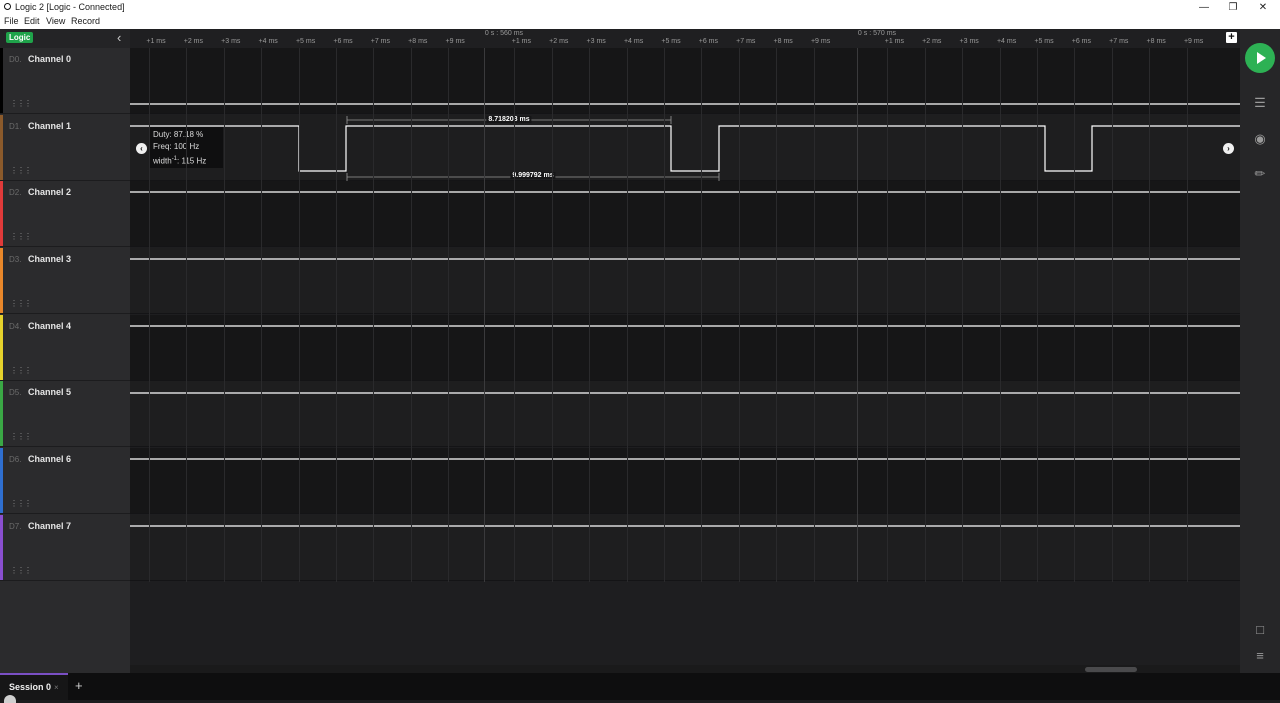  I want to click on session-tab-label: Session 0, so click(30, 687).